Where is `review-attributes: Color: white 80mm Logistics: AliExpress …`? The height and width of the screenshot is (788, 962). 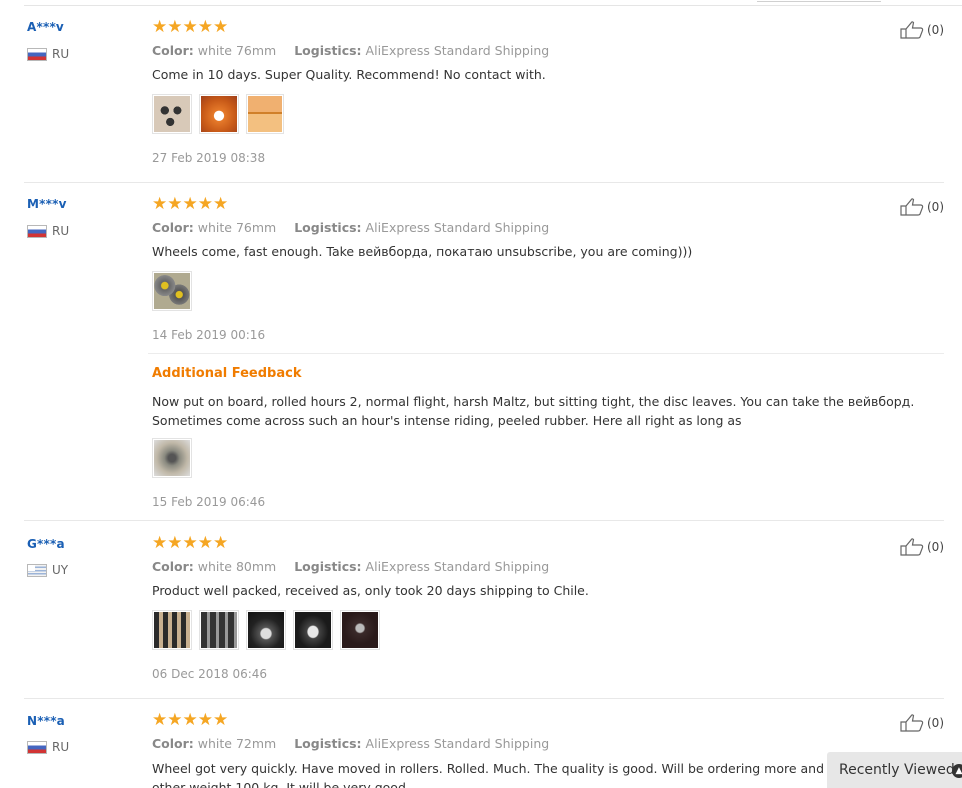 review-attributes: Color: white 80mm Logistics: AliExpress … is located at coordinates (350, 566).